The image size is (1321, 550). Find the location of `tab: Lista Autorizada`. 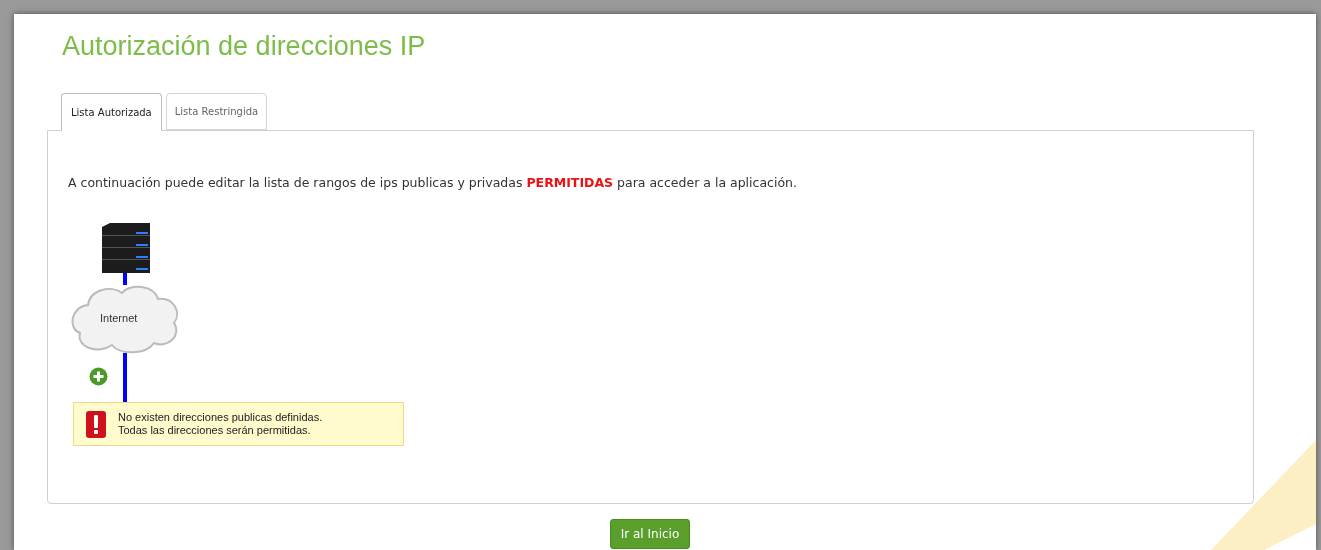

tab: Lista Autorizada is located at coordinates (111, 112).